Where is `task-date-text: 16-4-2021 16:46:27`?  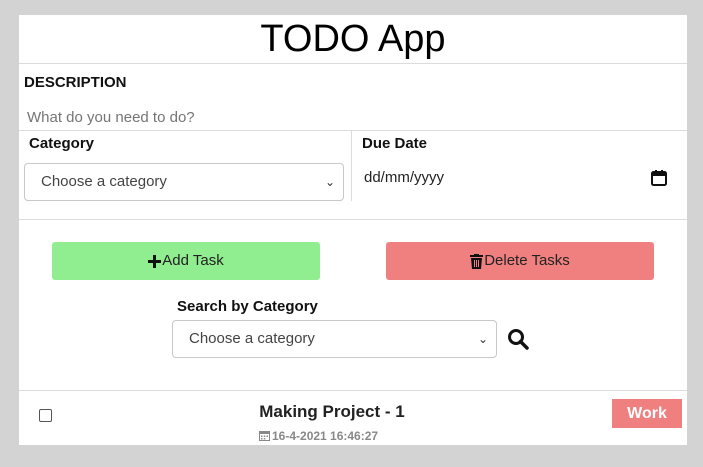 task-date-text: 16-4-2021 16:46:27 is located at coordinates (325, 436).